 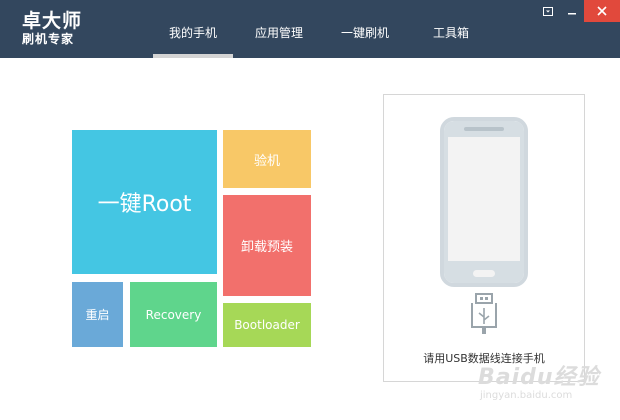 I want to click on watermark-logo: Baidu经验, so click(x=539, y=377).